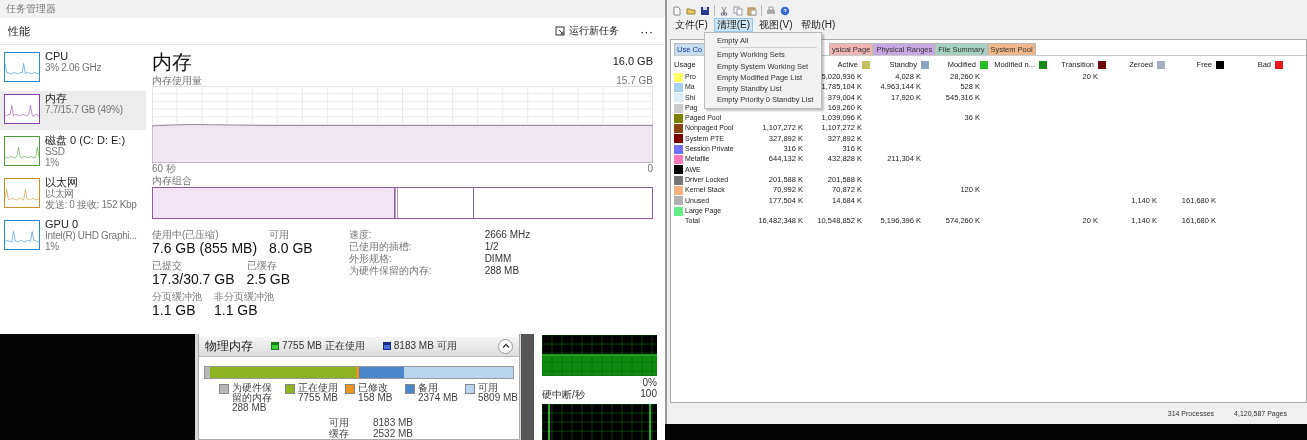 The image size is (1307, 440). Describe the element at coordinates (318, 388) in the screenshot. I see `legend-label: 正在使用` at that location.